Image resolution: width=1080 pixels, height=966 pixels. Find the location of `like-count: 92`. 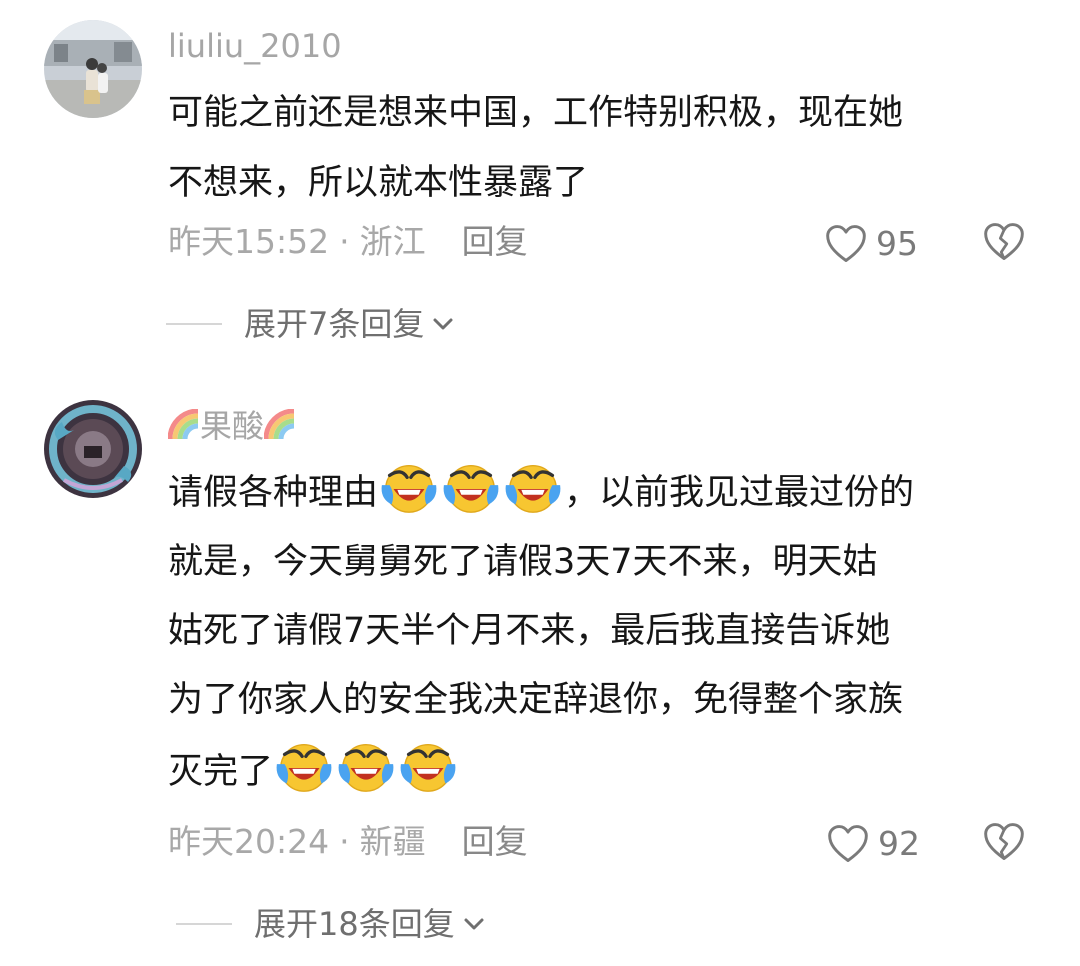

like-count: 92 is located at coordinates (899, 843).